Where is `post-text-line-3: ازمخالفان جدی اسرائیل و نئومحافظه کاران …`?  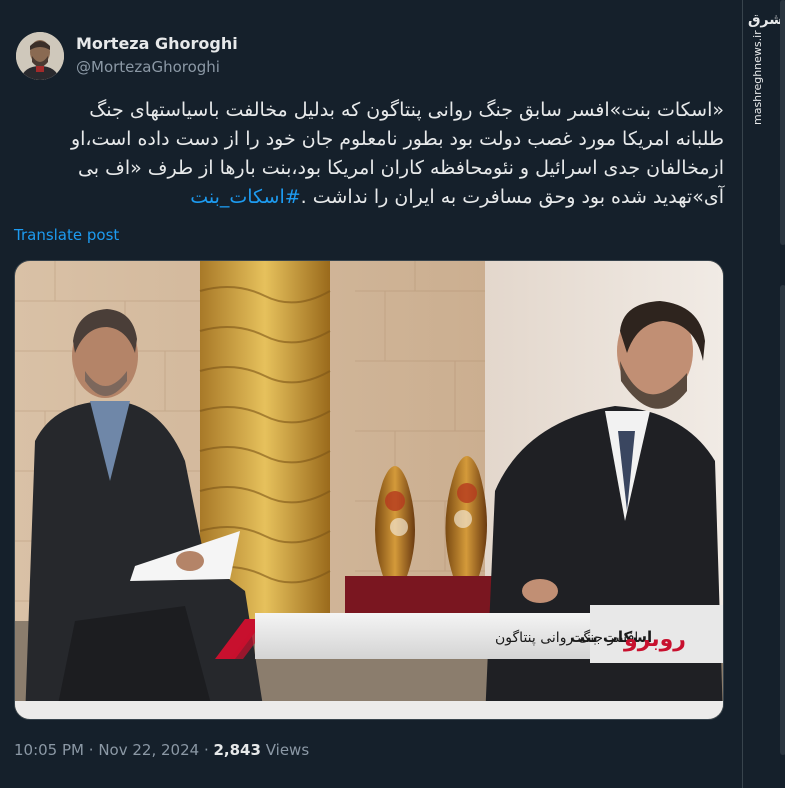
post-text-line-3: ازمخالفان جدی اسرائیل و نئومحافظه کاران … is located at coordinates (400, 168).